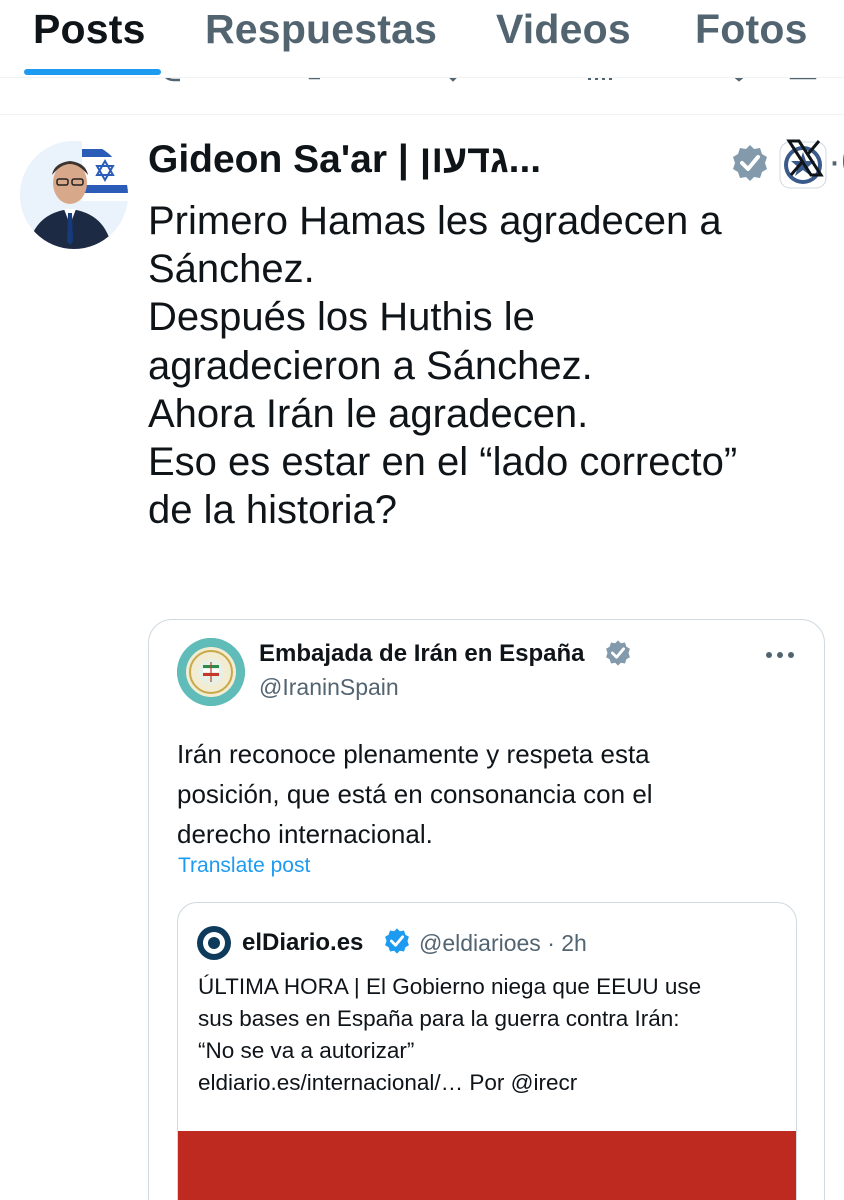  What do you see at coordinates (739, 83) in the screenshot?
I see `bookmark-icon` at bounding box center [739, 83].